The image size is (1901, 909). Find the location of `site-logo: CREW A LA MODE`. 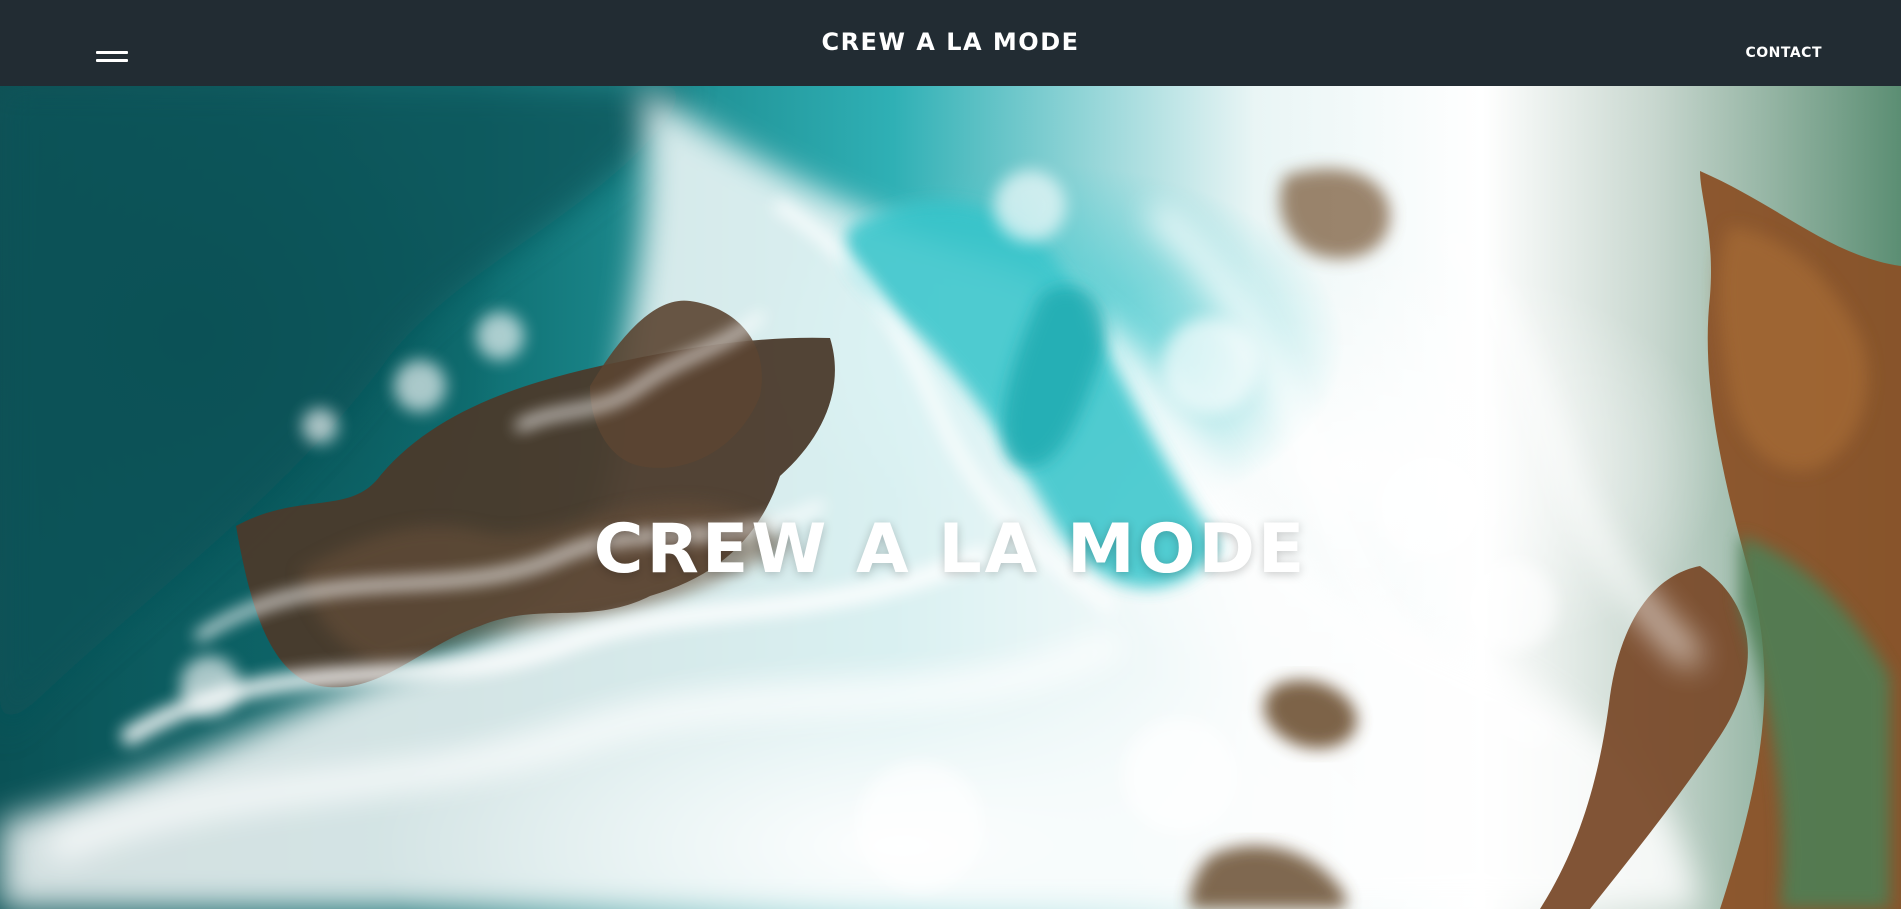

site-logo: CREW A LA MODE is located at coordinates (950, 42).